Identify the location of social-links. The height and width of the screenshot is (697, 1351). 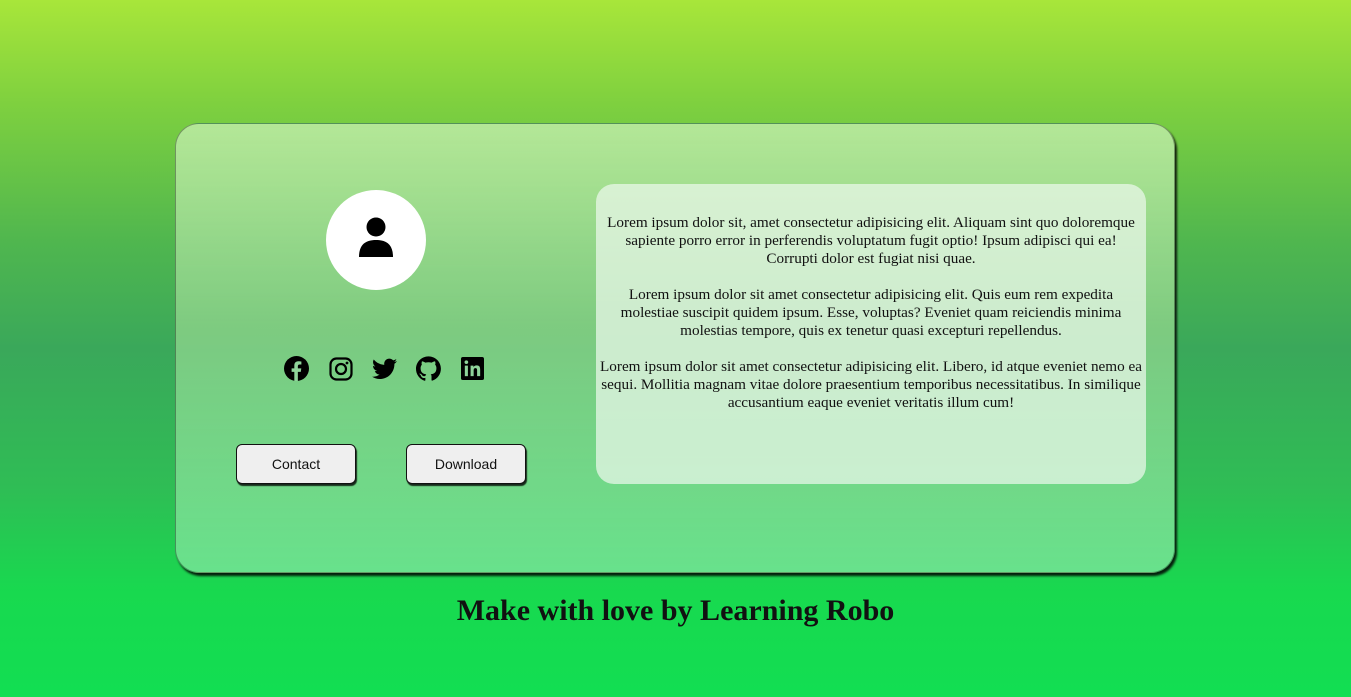
(384, 368).